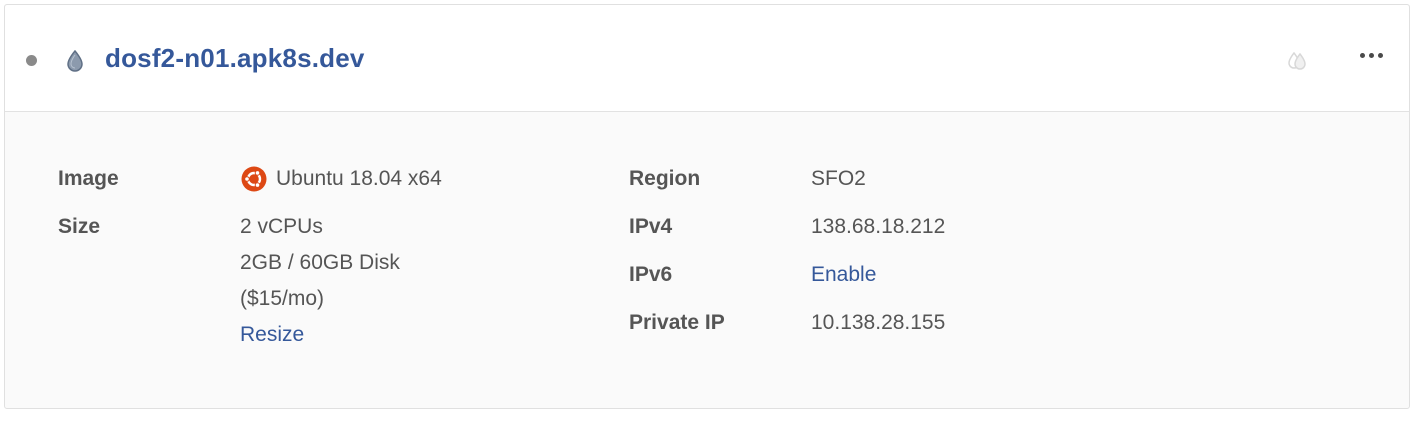 This screenshot has width=1418, height=421. Describe the element at coordinates (31, 60) in the screenshot. I see `status-indicator` at that location.